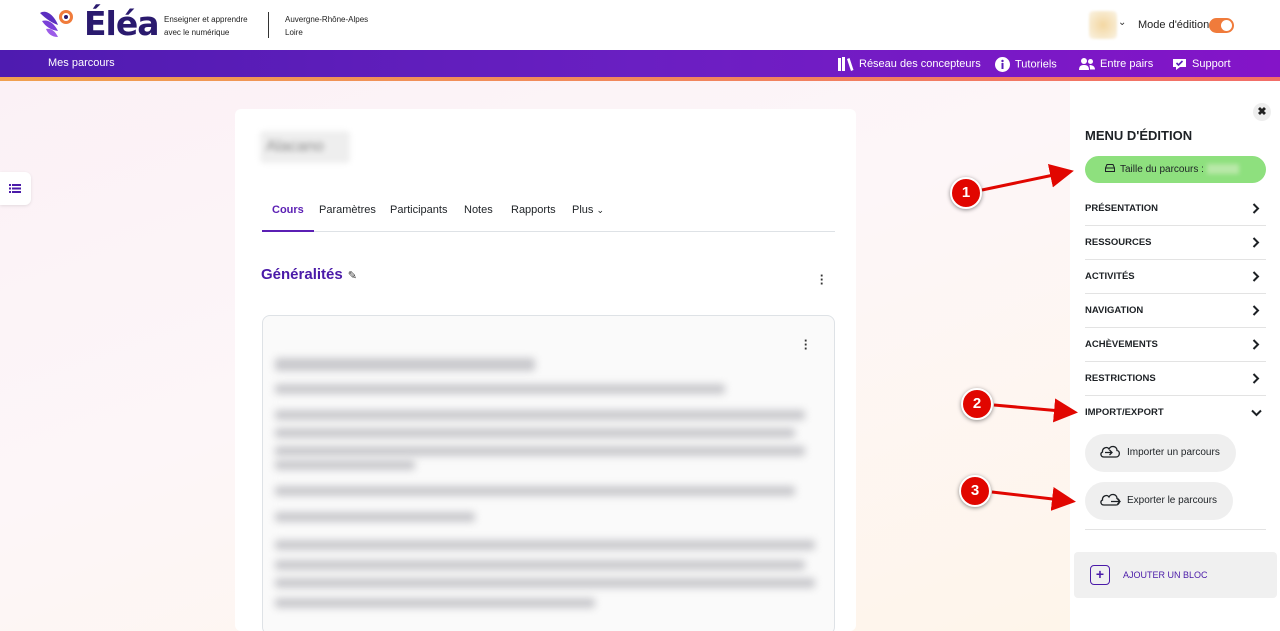 This screenshot has width=1280, height=631. I want to click on annotation-badge-3: 3, so click(975, 491).